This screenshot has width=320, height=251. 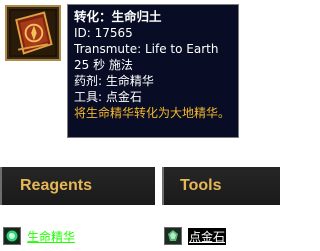 I want to click on reagent-item: 生命精华, so click(x=39, y=236).